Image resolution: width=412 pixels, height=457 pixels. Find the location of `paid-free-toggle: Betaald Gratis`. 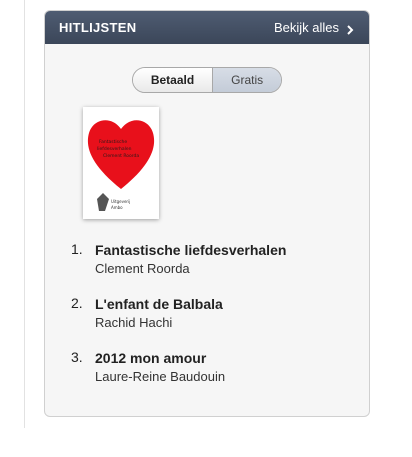

paid-free-toggle: Betaald Gratis is located at coordinates (207, 80).